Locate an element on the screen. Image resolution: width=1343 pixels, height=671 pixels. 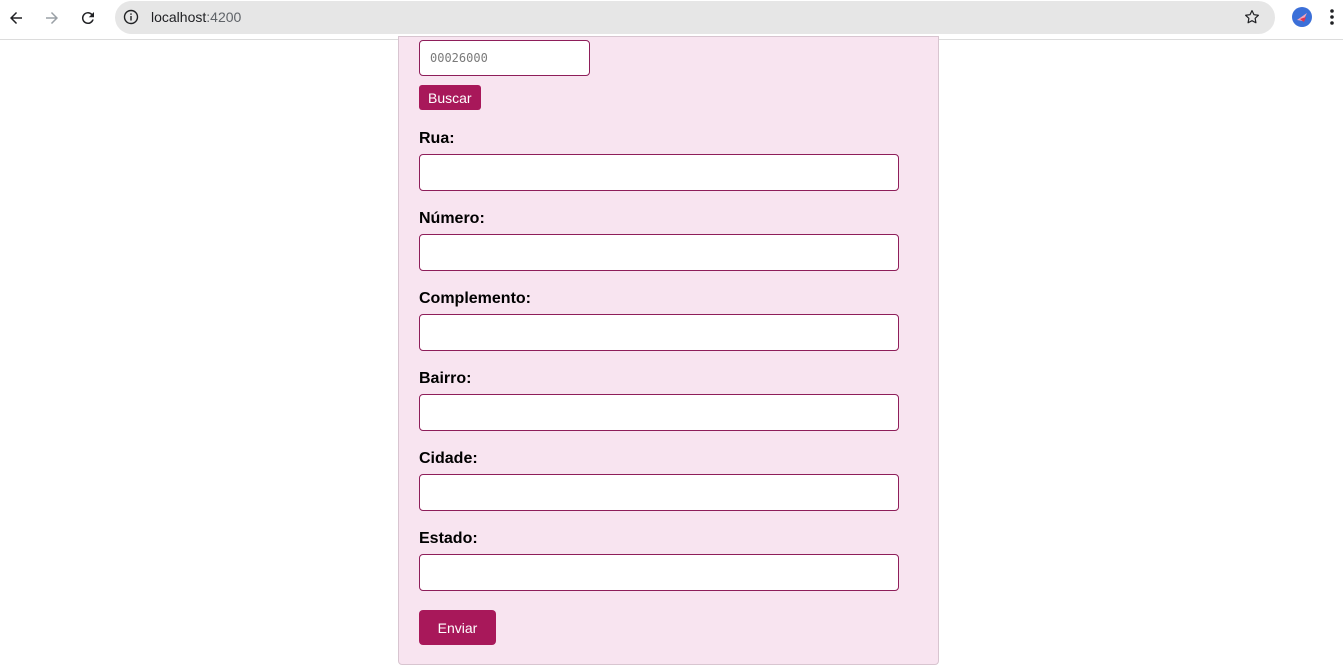
address-bar: localhost:4200 is located at coordinates (695, 17).